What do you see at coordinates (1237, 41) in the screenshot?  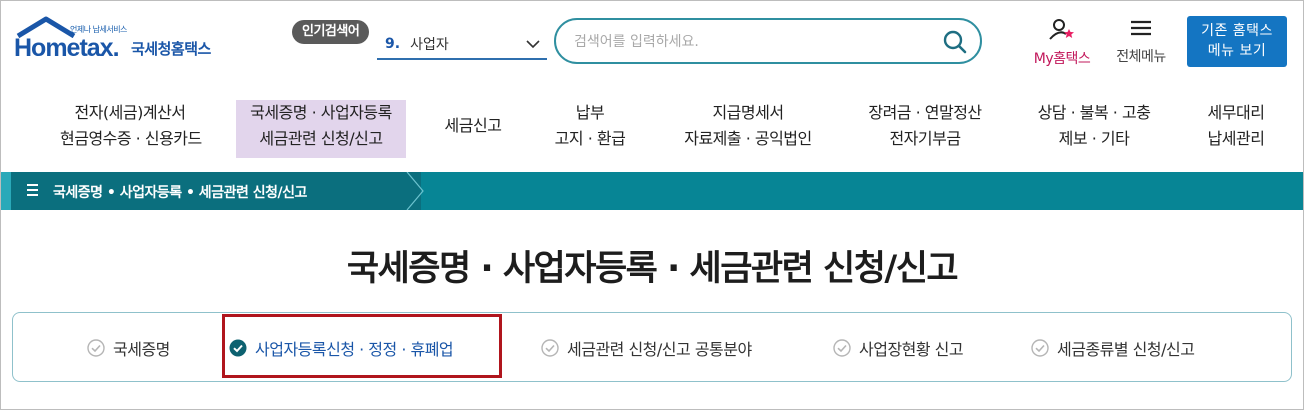 I see `legacy-menu-button: 기존 홈택스 메뉴 보기` at bounding box center [1237, 41].